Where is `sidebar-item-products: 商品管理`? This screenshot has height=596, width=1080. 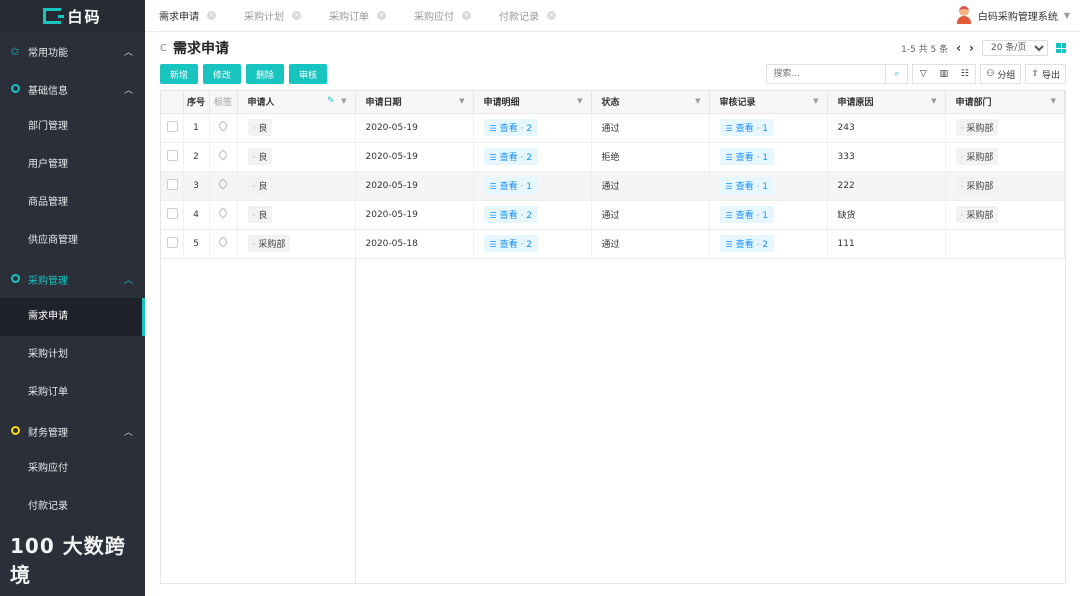
sidebar-item-products: 商品管理 is located at coordinates (72, 203).